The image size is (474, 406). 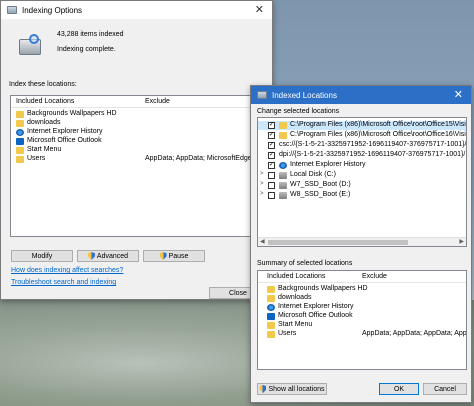 I want to click on pause-button: Pause, so click(x=174, y=256).